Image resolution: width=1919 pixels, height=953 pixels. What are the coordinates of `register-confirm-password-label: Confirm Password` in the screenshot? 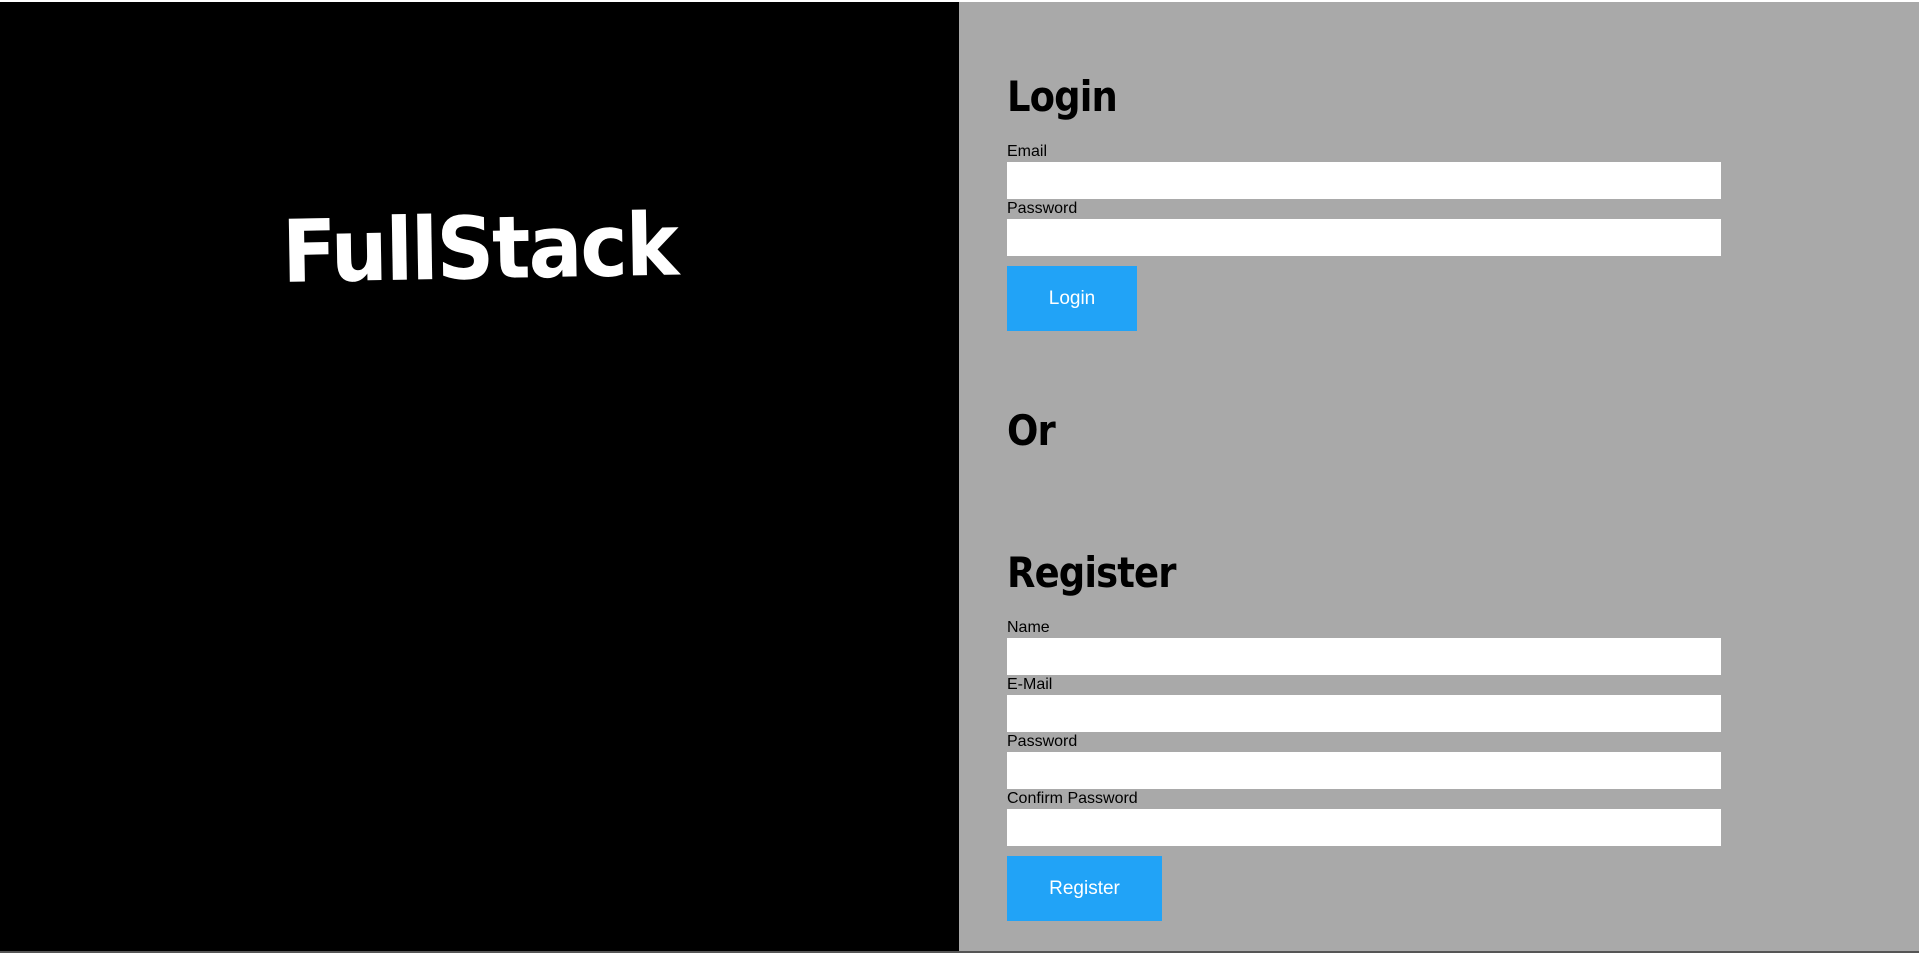 It's located at (1072, 798).